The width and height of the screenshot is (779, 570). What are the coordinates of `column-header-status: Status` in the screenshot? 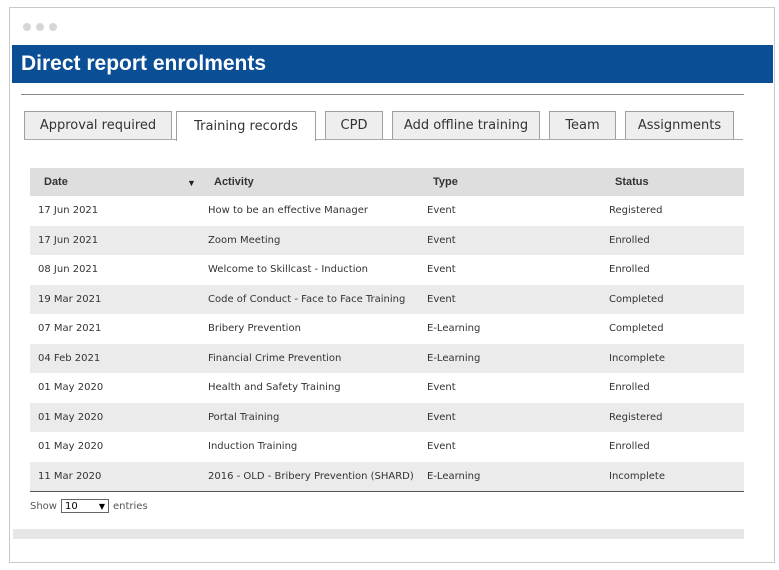 It's located at (632, 182).